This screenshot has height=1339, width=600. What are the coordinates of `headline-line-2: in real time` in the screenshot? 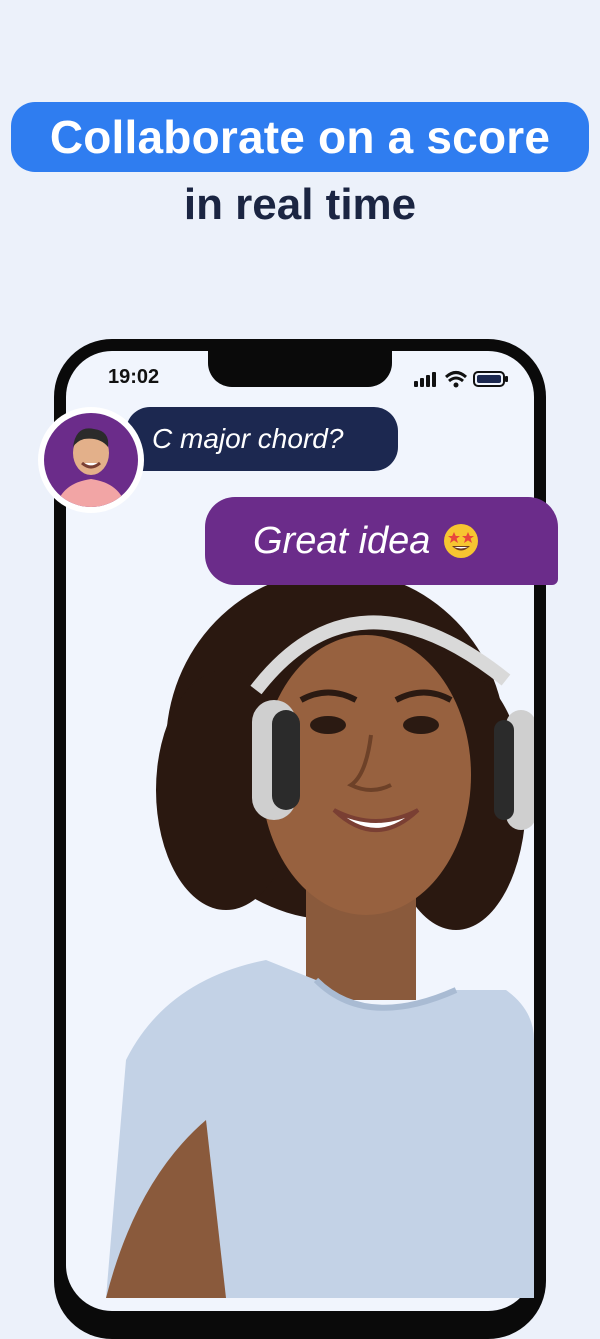 It's located at (300, 204).